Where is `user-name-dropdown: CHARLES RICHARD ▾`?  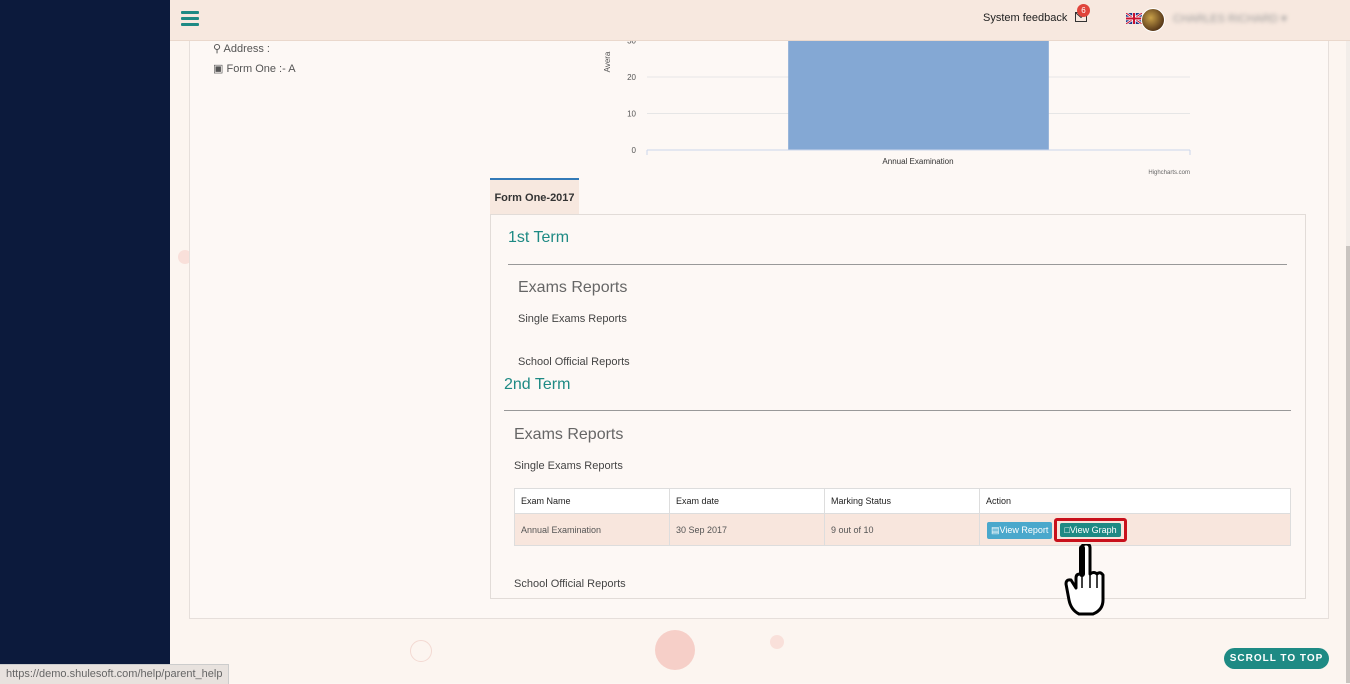
user-name-dropdown: CHARLES RICHARD ▾ is located at coordinates (1230, 18).